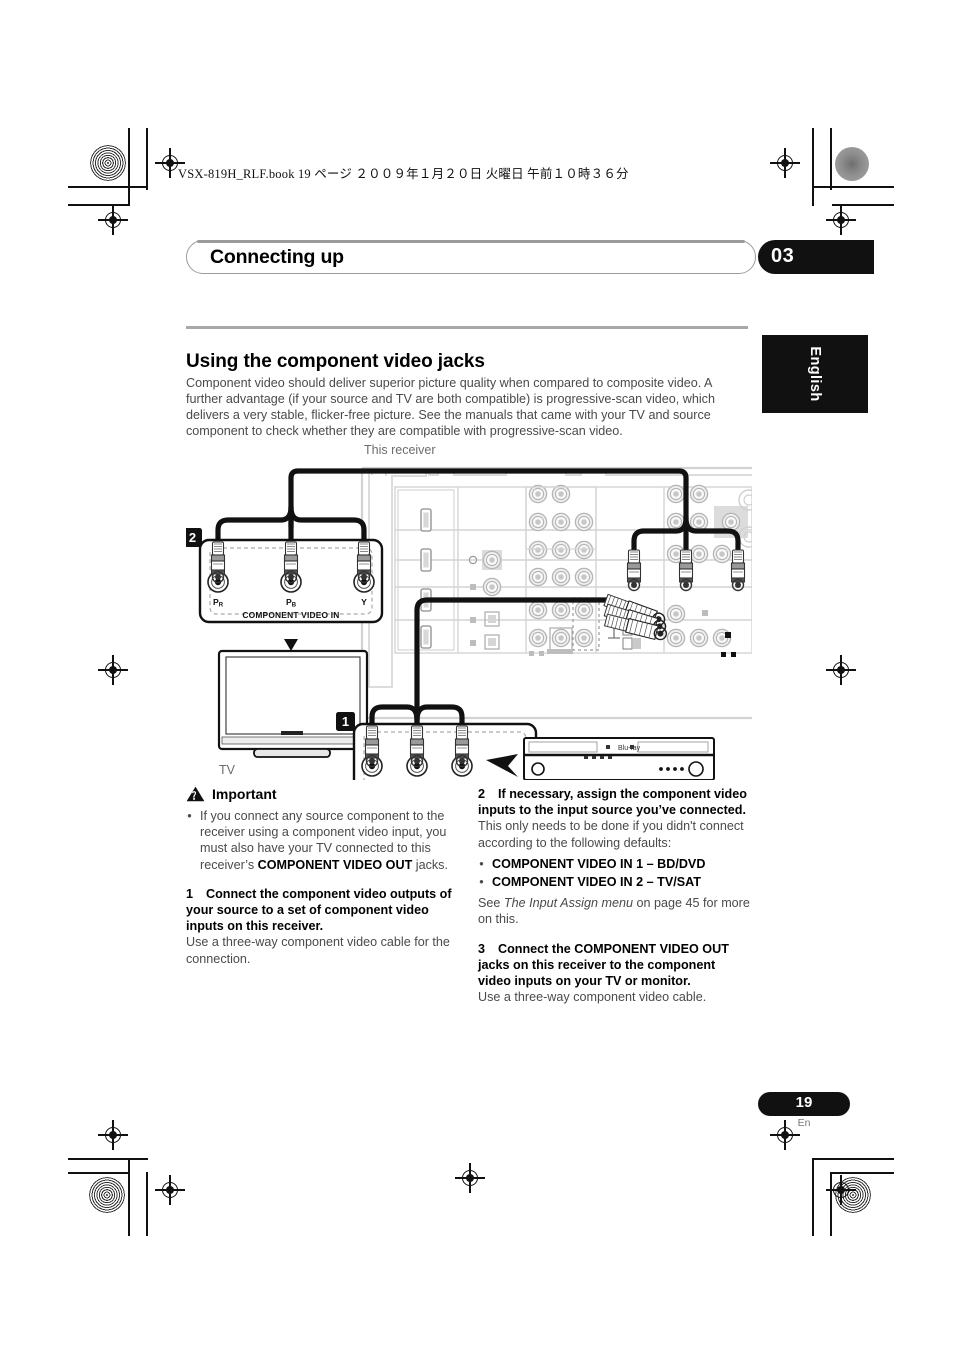 This screenshot has width=954, height=1350. I want to click on default-assignment-1: COMPONENT VIDEO IN 1 – BD/DVD, so click(599, 863).